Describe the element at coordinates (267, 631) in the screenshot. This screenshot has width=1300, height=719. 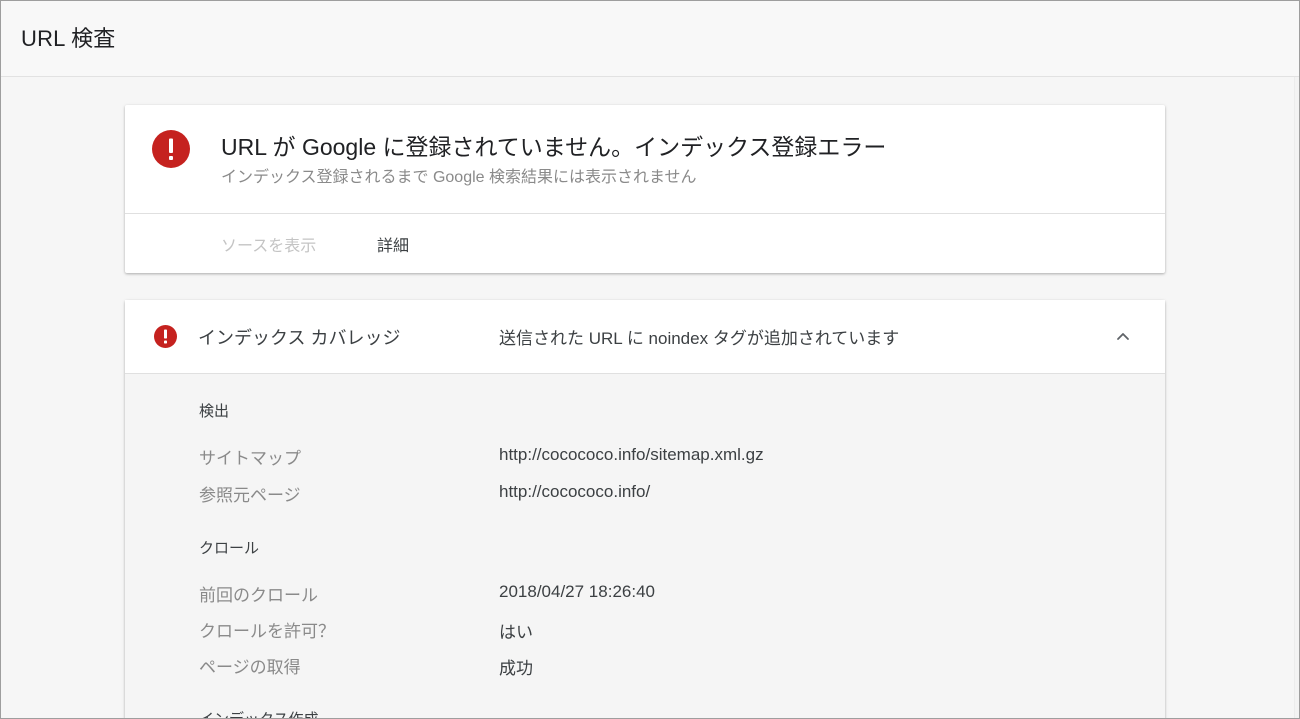
I see `crawl-allowed-label: クロールを許可？` at that location.